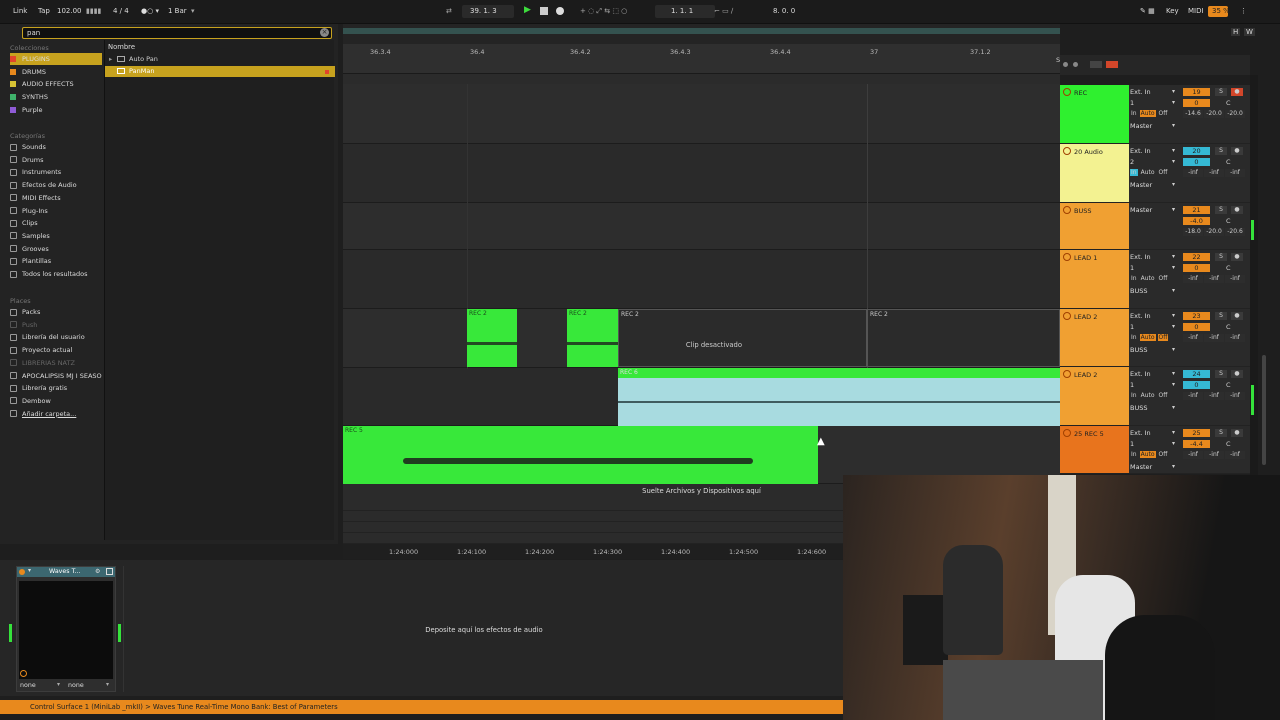 This screenshot has height=720, width=1280. Describe the element at coordinates (701, 226) in the screenshot. I see `lane-buss` at that location.